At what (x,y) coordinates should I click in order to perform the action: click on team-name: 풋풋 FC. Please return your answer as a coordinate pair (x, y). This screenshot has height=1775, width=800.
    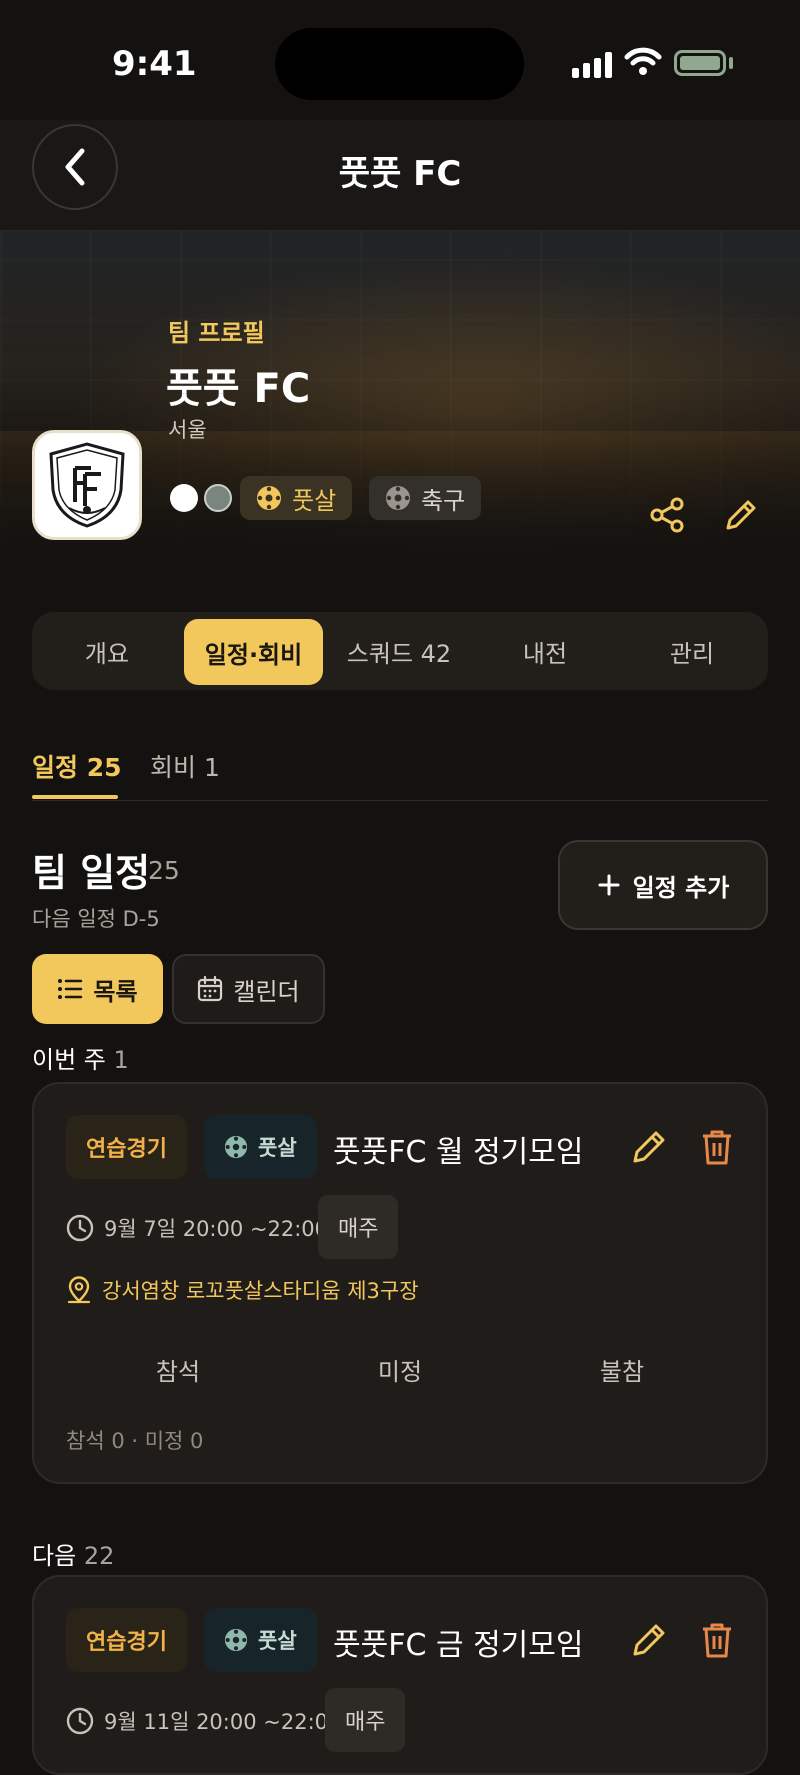
    Looking at the image, I should click on (238, 389).